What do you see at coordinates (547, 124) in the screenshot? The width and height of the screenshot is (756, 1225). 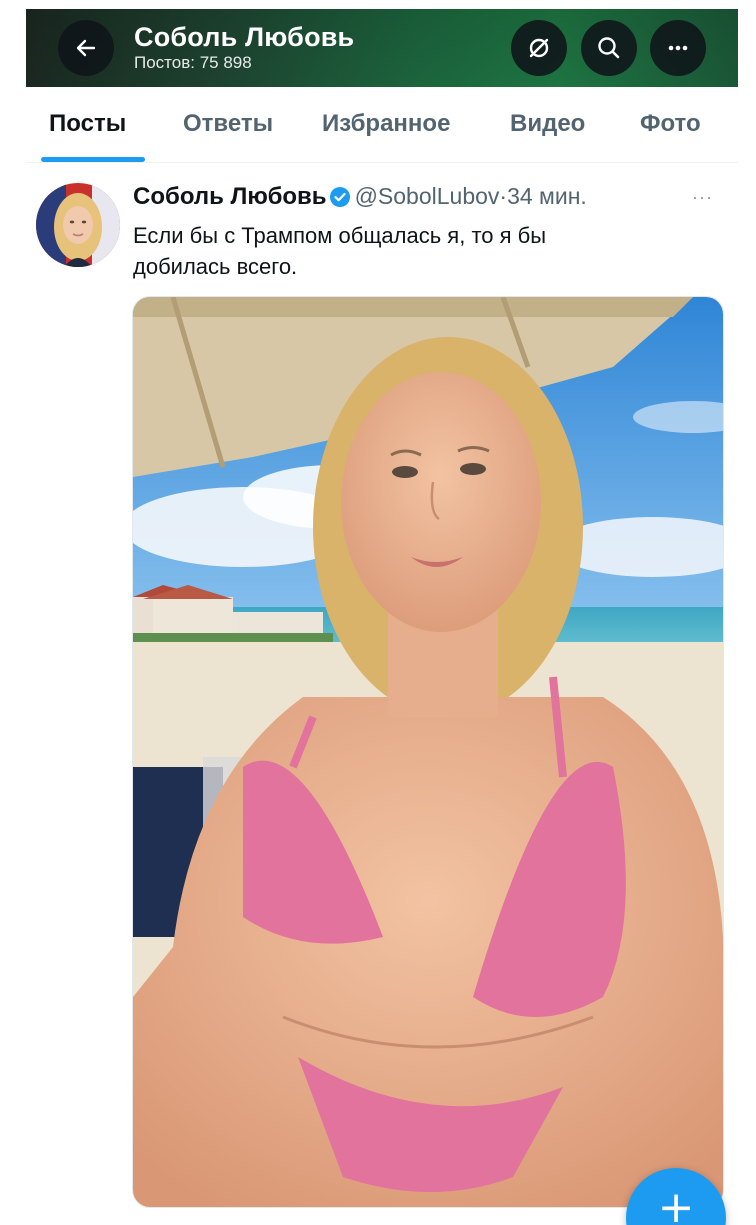 I see `tab-videos: Видео` at bounding box center [547, 124].